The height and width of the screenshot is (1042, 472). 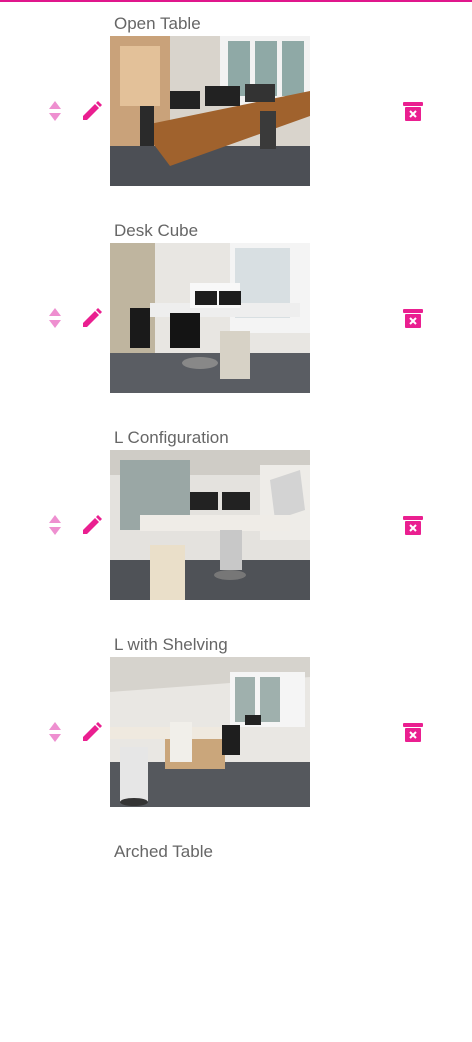 I want to click on item-title: Open Table, so click(x=157, y=23).